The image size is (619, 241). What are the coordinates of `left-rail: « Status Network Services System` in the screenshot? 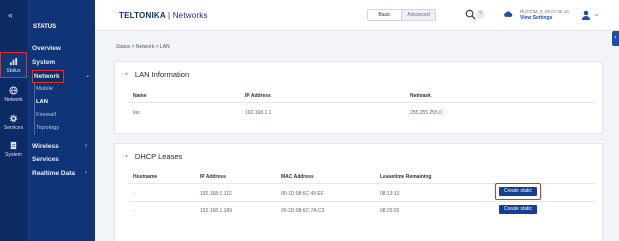 It's located at (13, 120).